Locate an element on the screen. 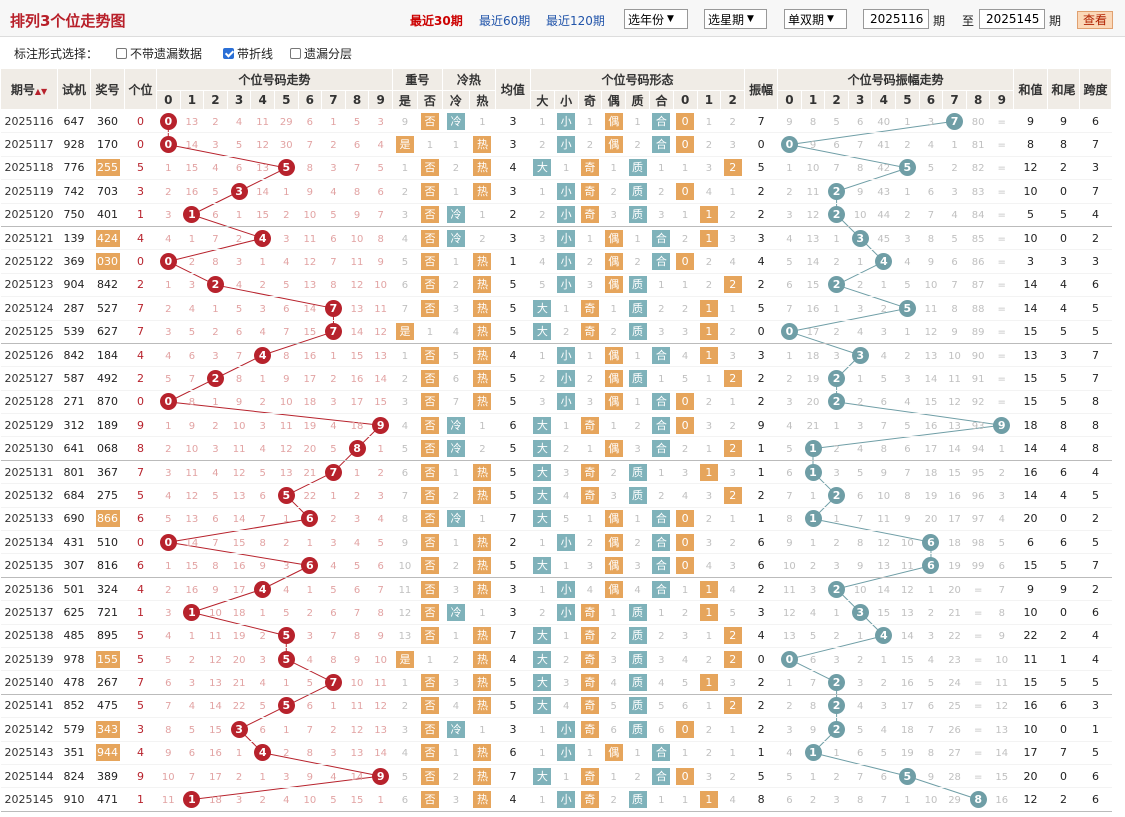 The image size is (1125, 817). avg-cell: 4 is located at coordinates (513, 355).